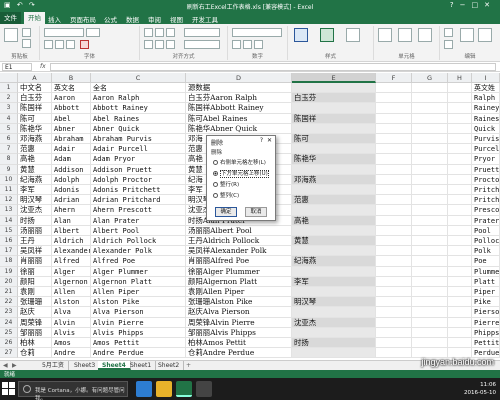  What do you see at coordinates (486, 190) in the screenshot?
I see `cell-i: Pritchett` at bounding box center [486, 190].